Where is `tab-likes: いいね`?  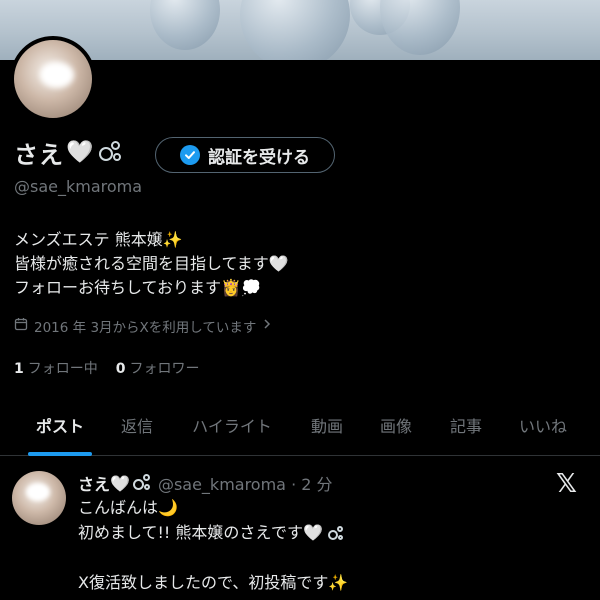
tab-likes: いいね is located at coordinates (543, 425).